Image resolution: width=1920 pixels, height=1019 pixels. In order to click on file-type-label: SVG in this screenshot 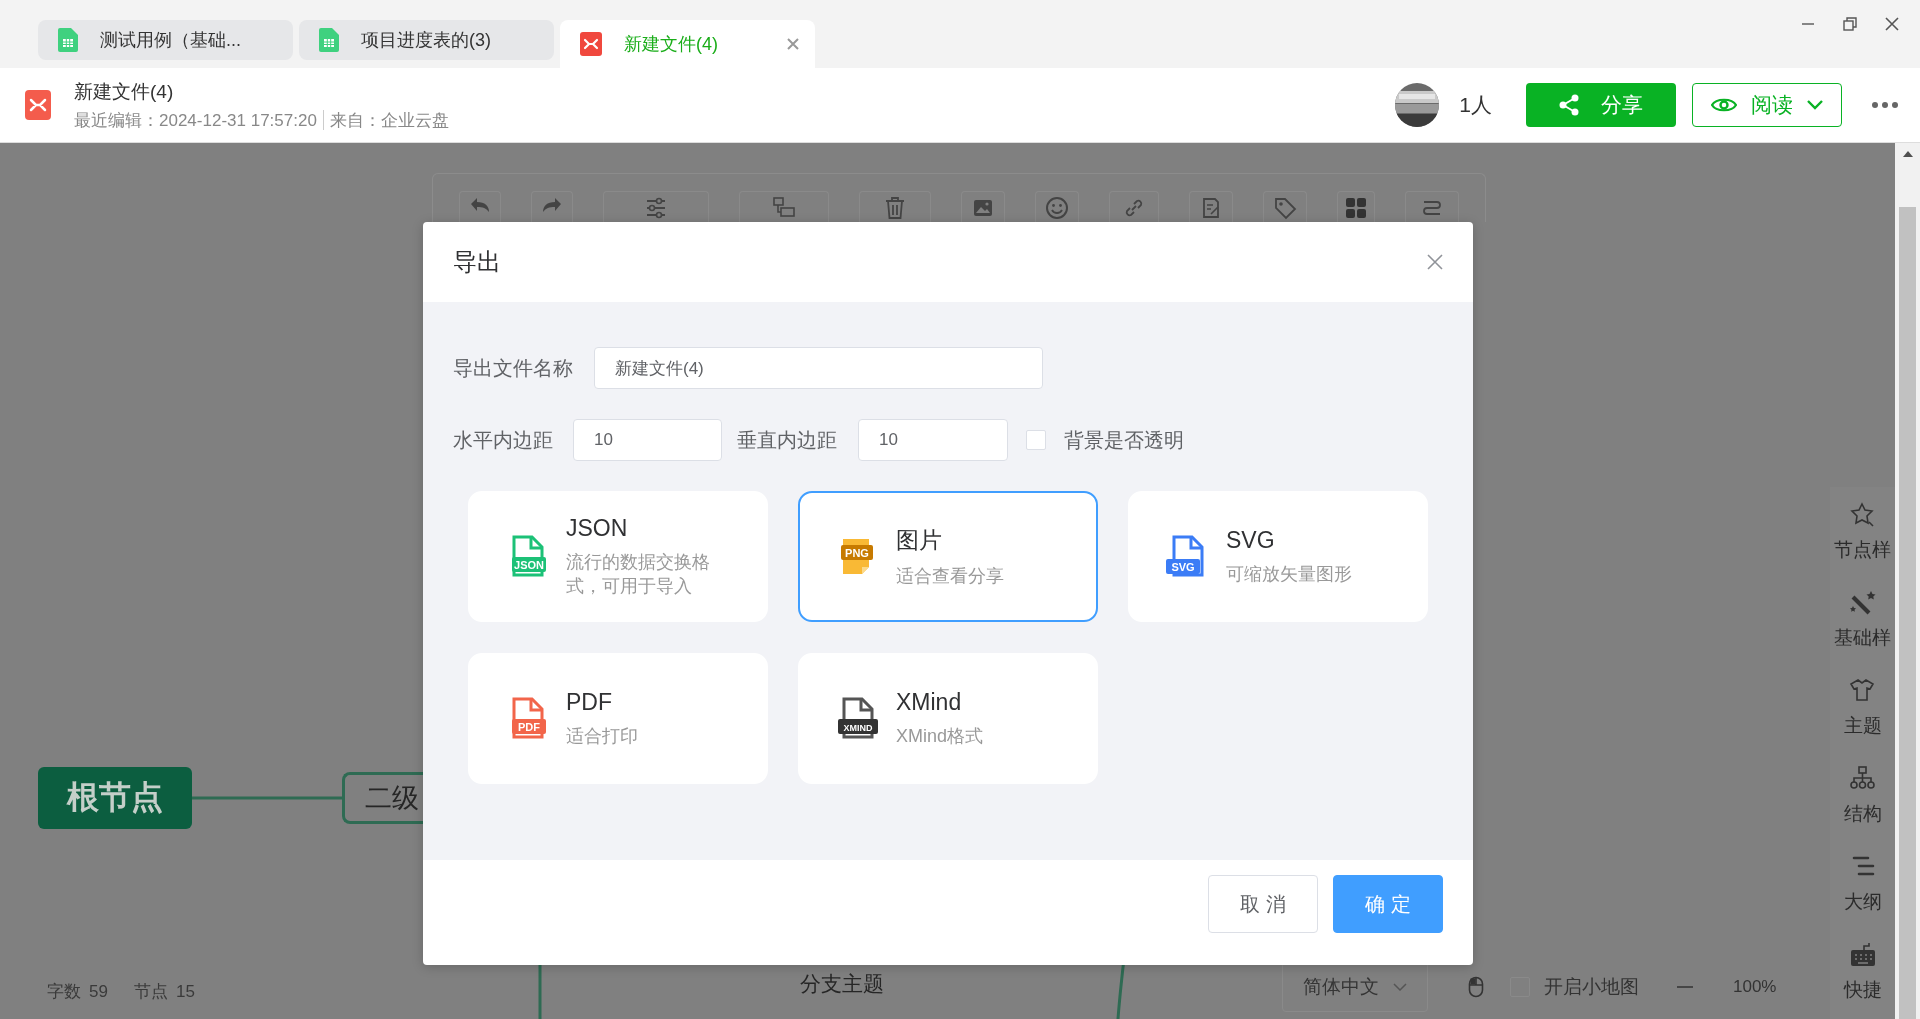, I will do `click(1183, 566)`.